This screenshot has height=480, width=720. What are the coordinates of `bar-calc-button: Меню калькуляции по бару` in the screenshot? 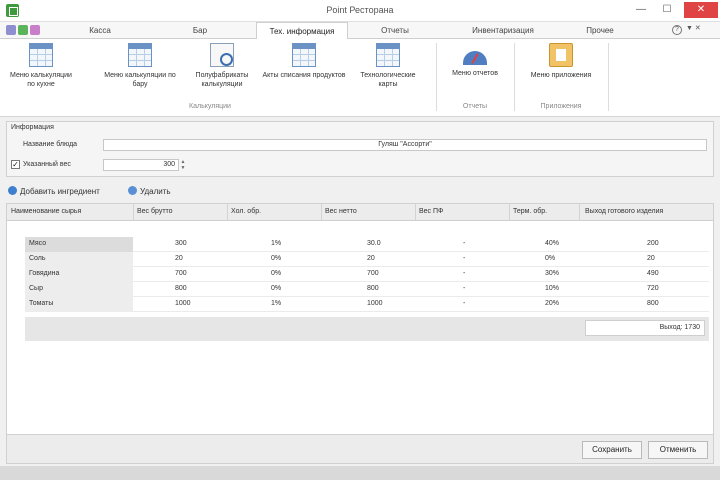 It's located at (140, 72).